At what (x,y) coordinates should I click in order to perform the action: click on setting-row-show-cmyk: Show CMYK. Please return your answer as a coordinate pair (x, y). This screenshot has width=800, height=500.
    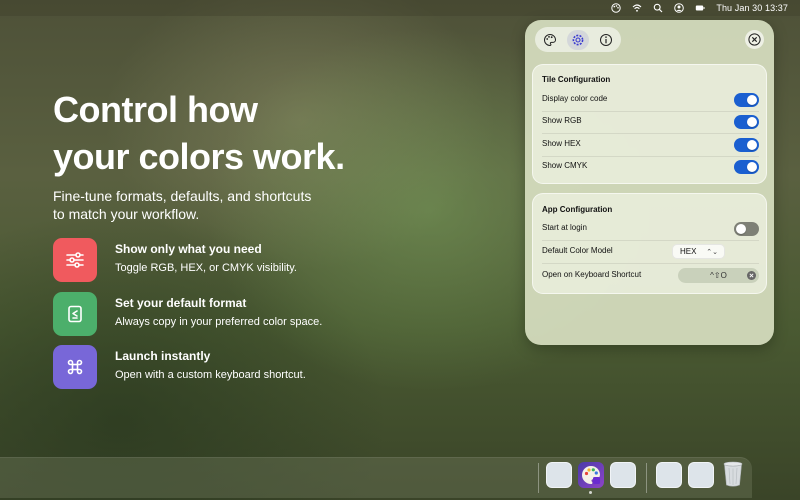
    Looking at the image, I should click on (650, 167).